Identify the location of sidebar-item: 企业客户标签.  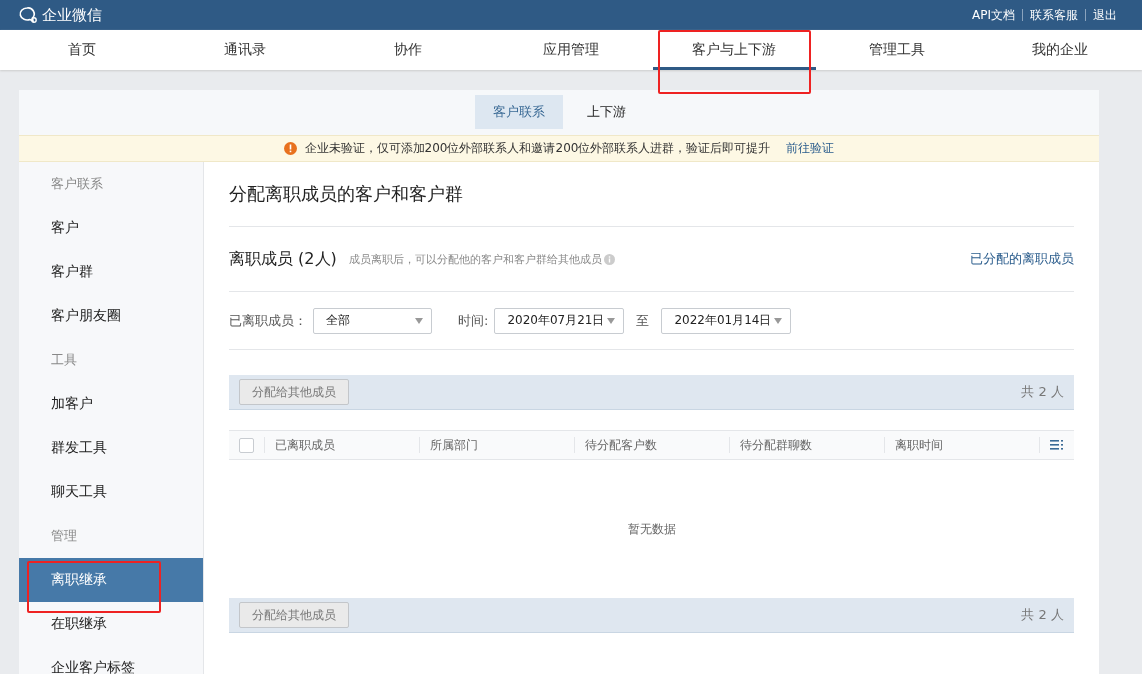
(111, 660).